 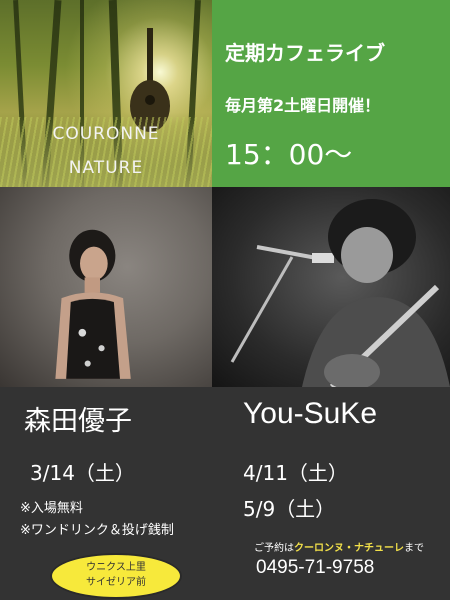 I want to click on performer-2-date-1: 4/11（土）, so click(x=295, y=473).